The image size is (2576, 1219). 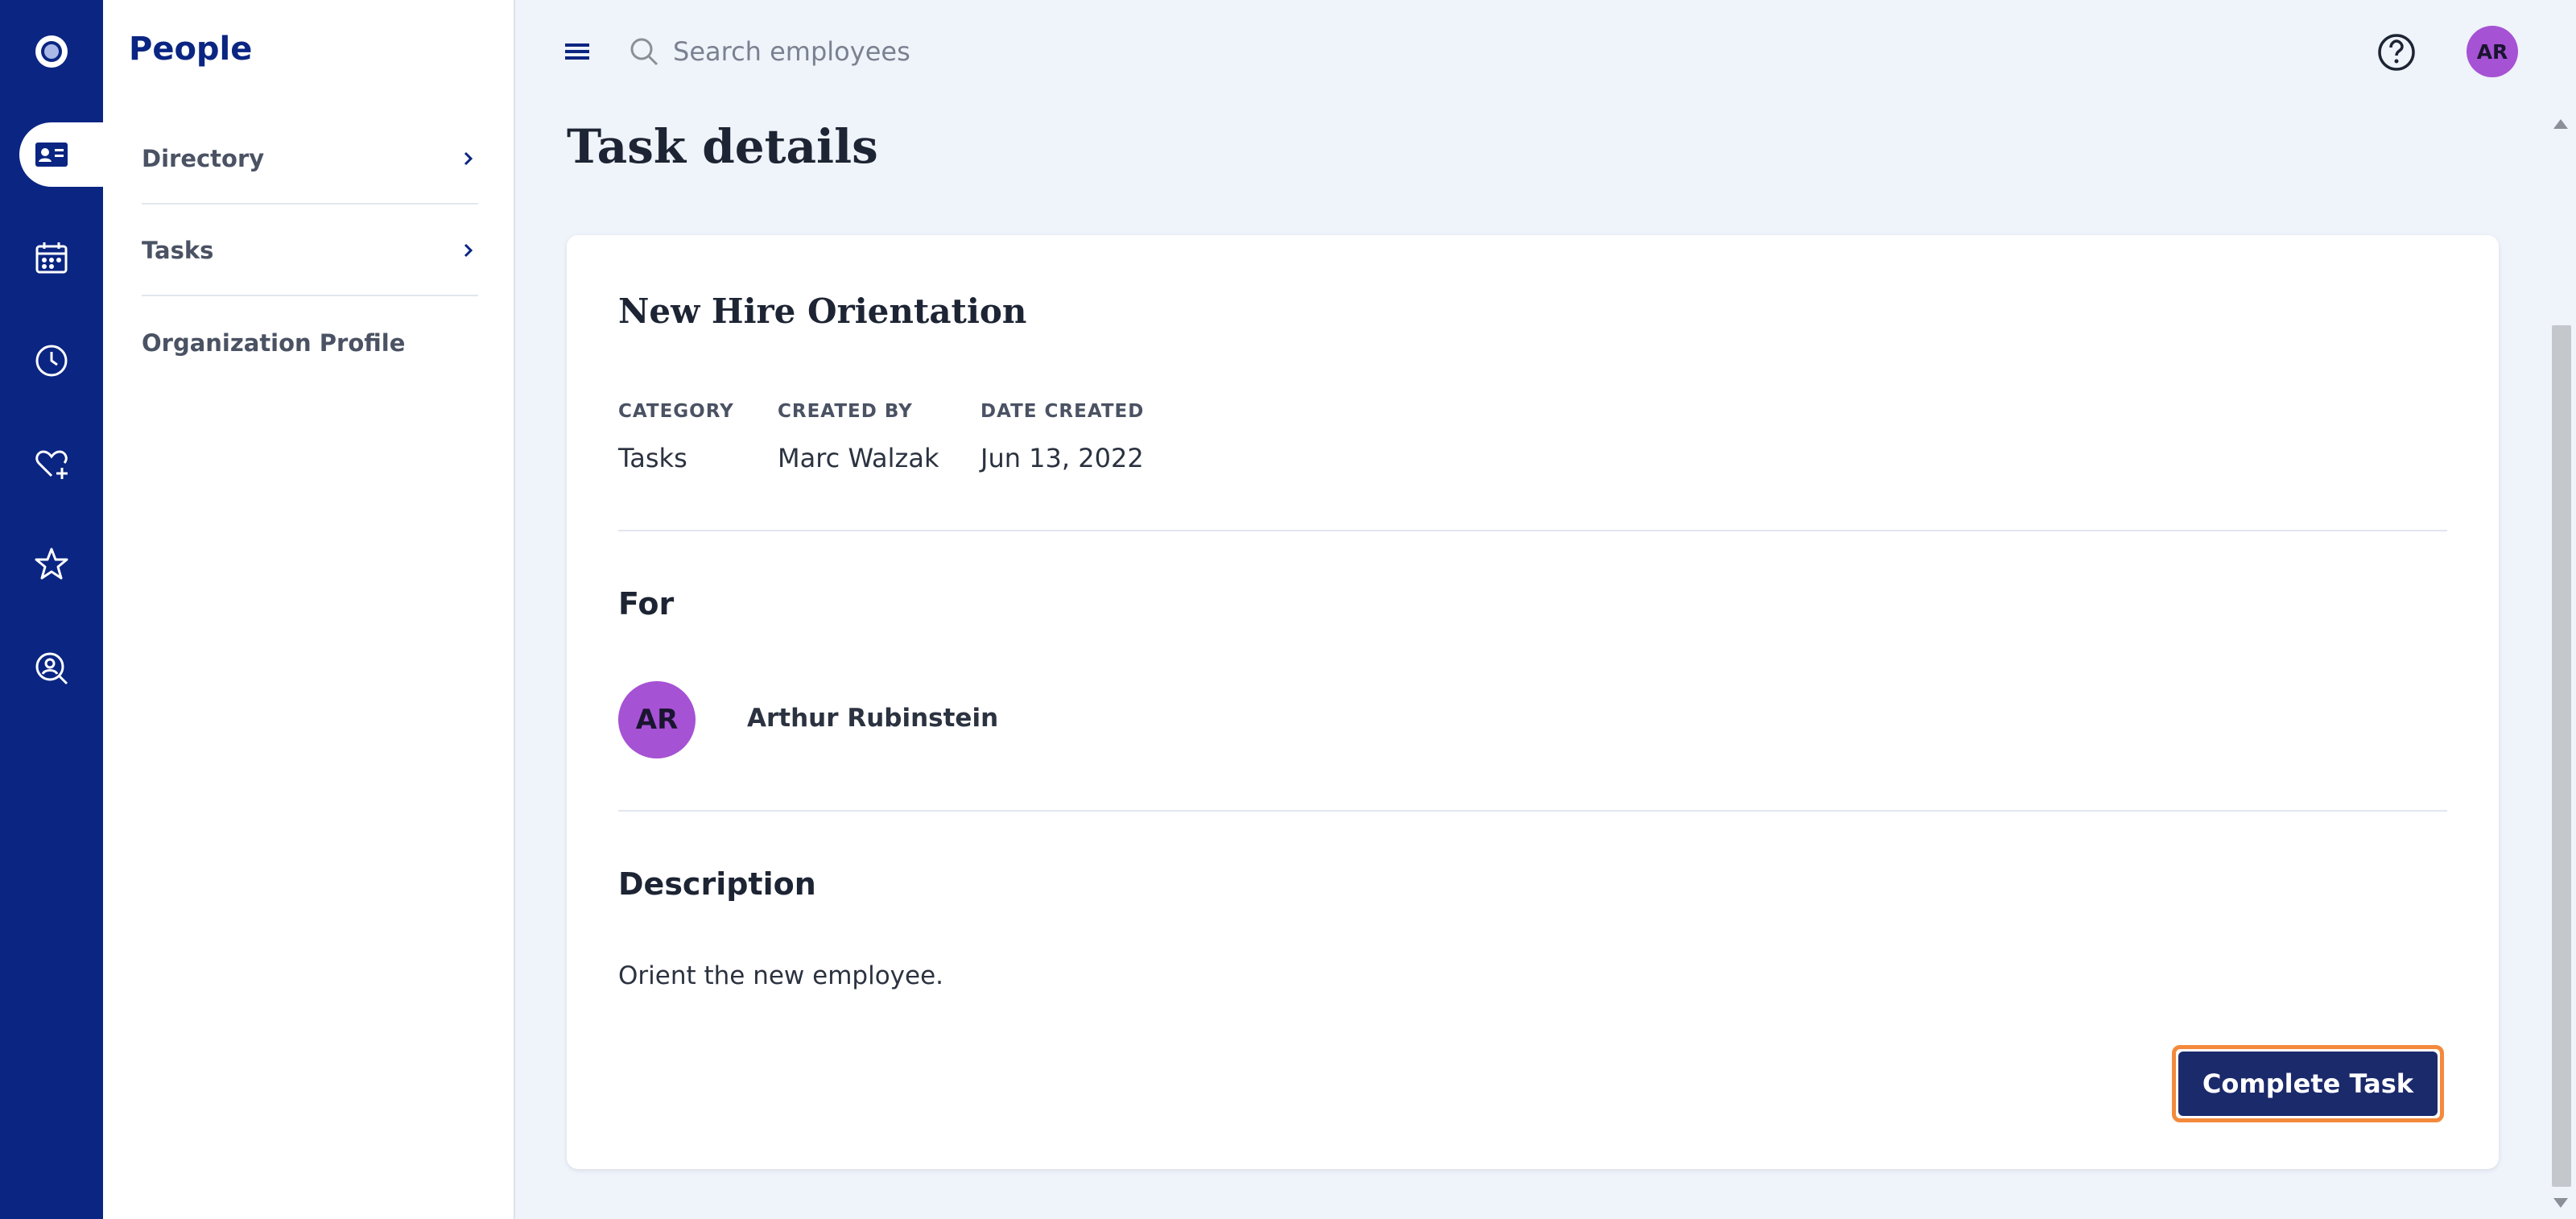 I want to click on user-avatar: AR, so click(x=2492, y=51).